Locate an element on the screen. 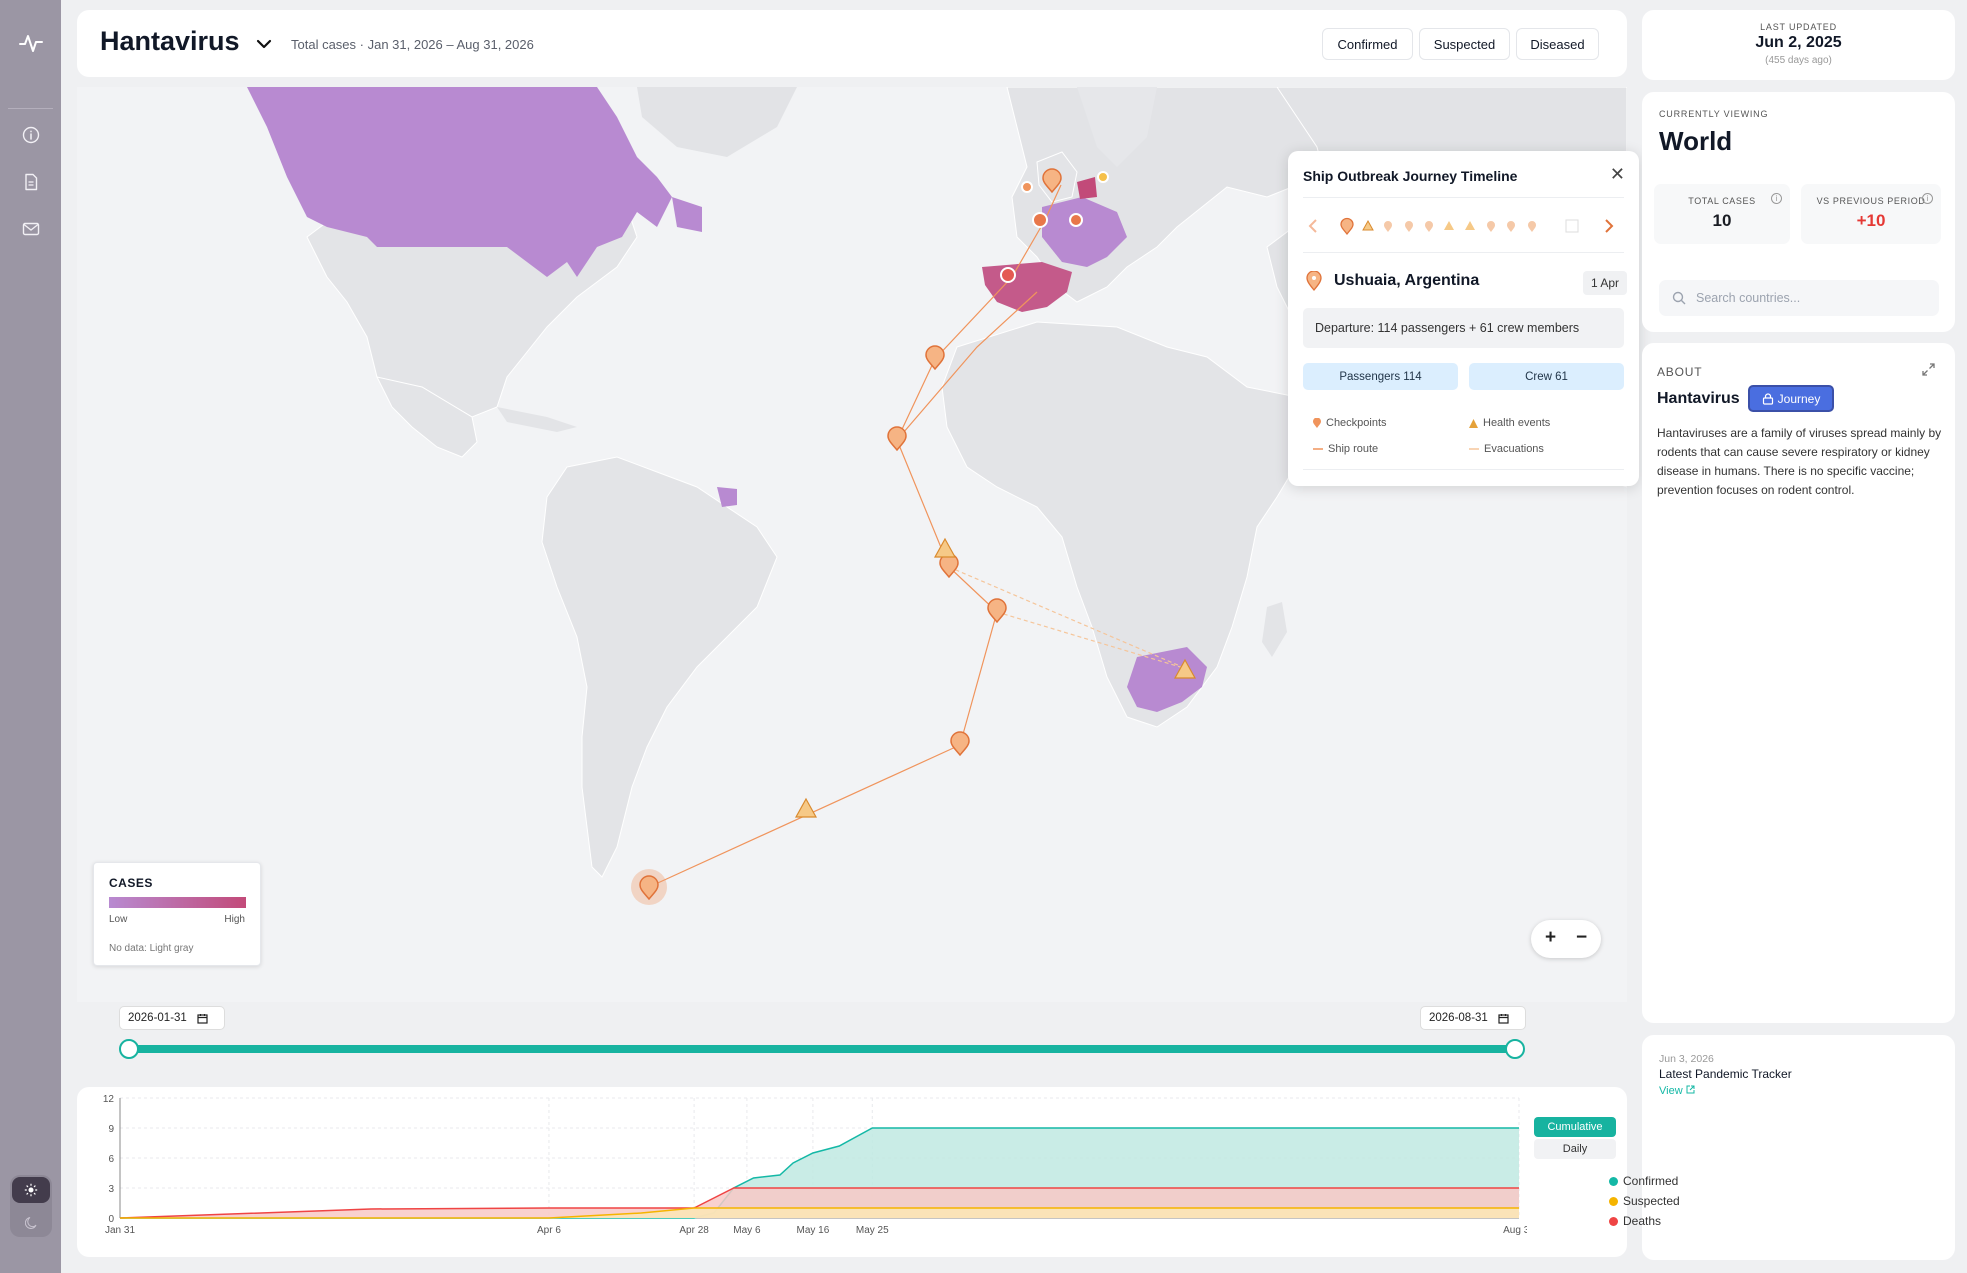  total-cases-stat: TOTAL CASES i 10 is located at coordinates (1722, 214).